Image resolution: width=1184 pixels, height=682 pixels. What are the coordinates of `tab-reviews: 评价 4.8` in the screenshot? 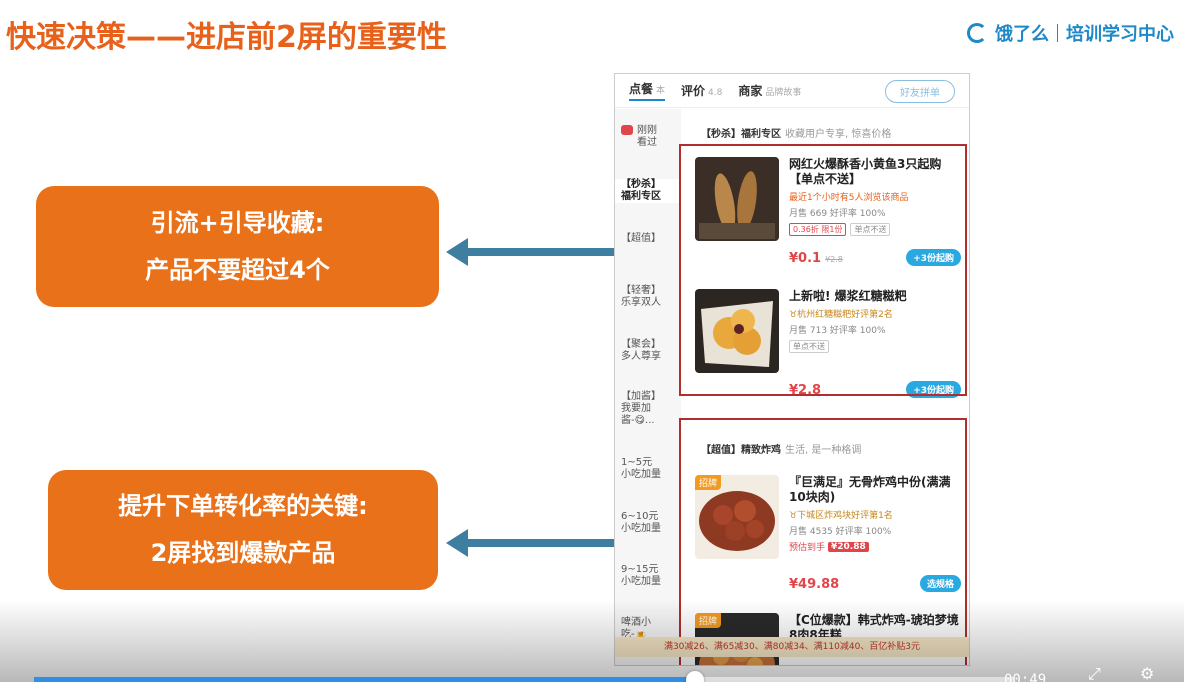 It's located at (701, 90).